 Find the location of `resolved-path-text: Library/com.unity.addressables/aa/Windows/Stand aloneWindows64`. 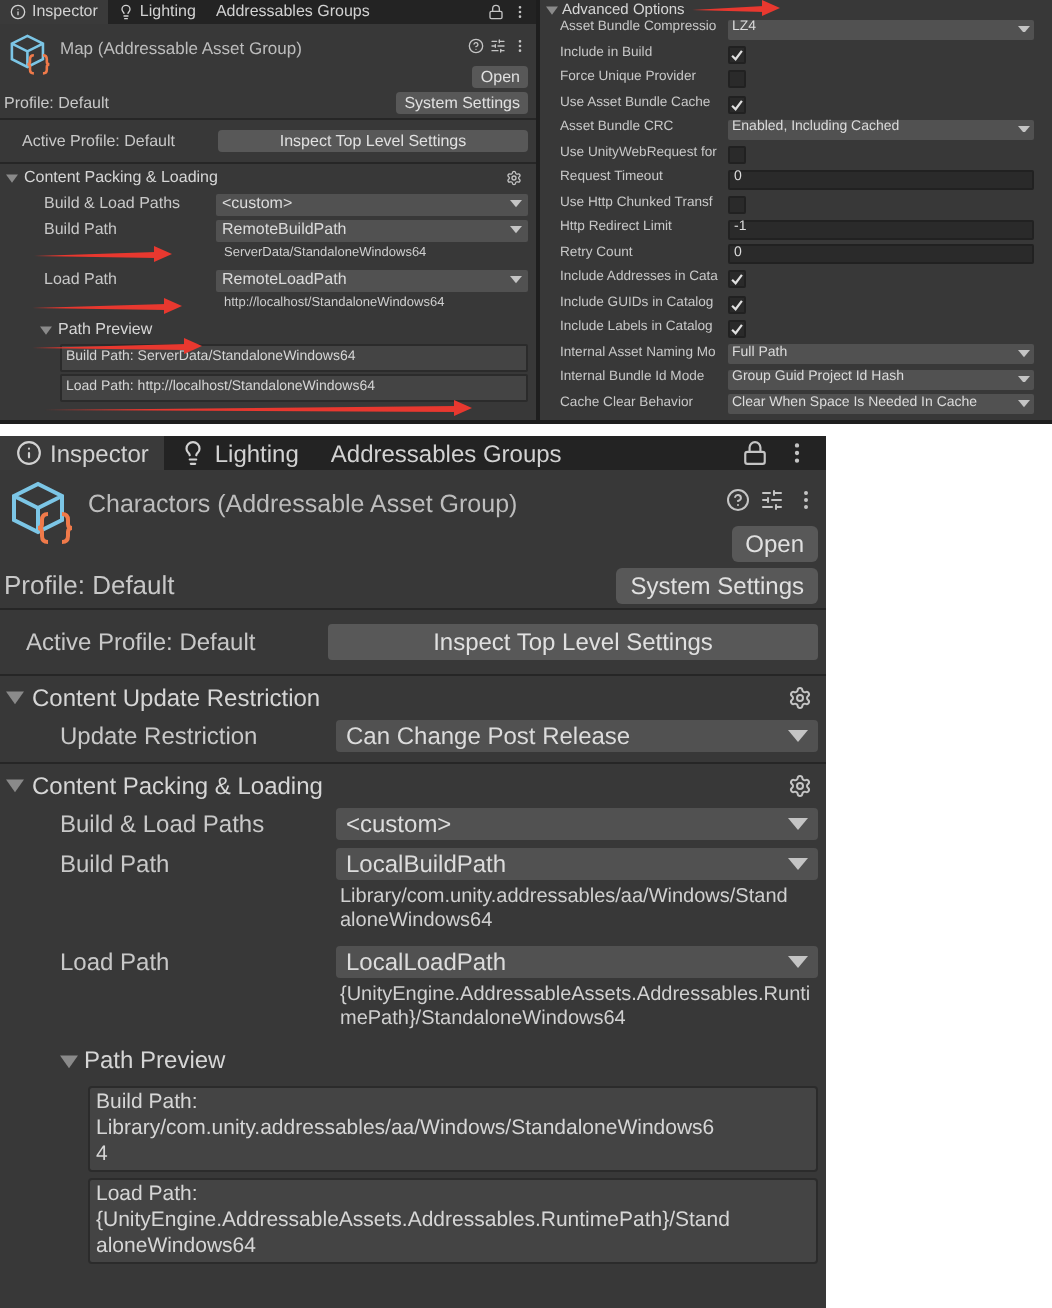

resolved-path-text: Library/com.unity.addressables/aa/Windows/Stand aloneWindows64 is located at coordinates (565, 910).